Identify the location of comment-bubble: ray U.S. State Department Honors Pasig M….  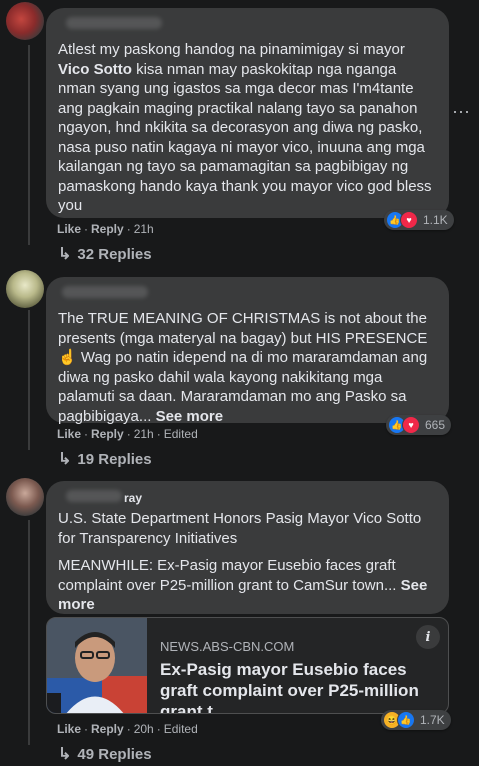
(247, 547).